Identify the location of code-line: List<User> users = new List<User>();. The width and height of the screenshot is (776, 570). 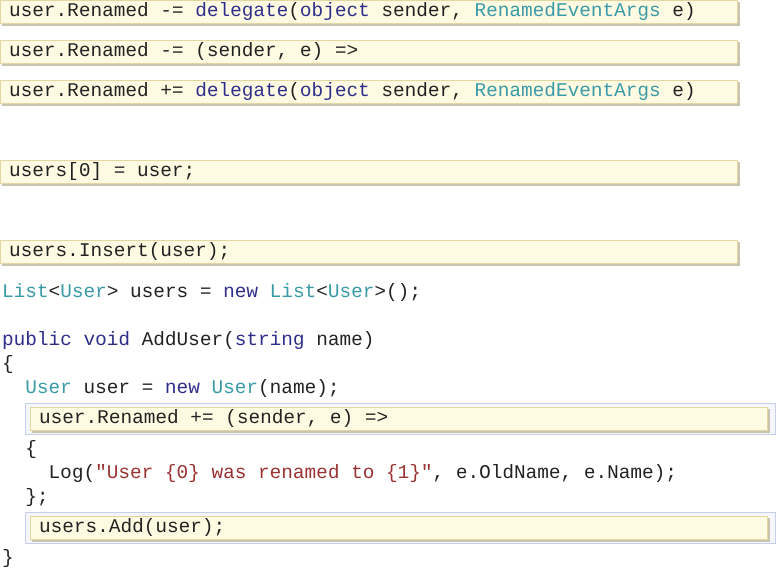
(211, 292).